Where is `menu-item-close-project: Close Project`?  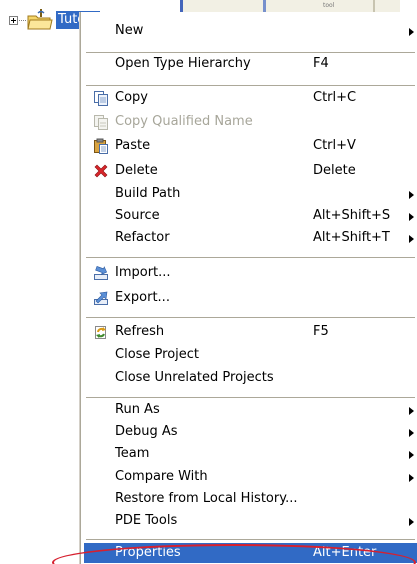
menu-item-close-project: Close Project is located at coordinates (250, 355).